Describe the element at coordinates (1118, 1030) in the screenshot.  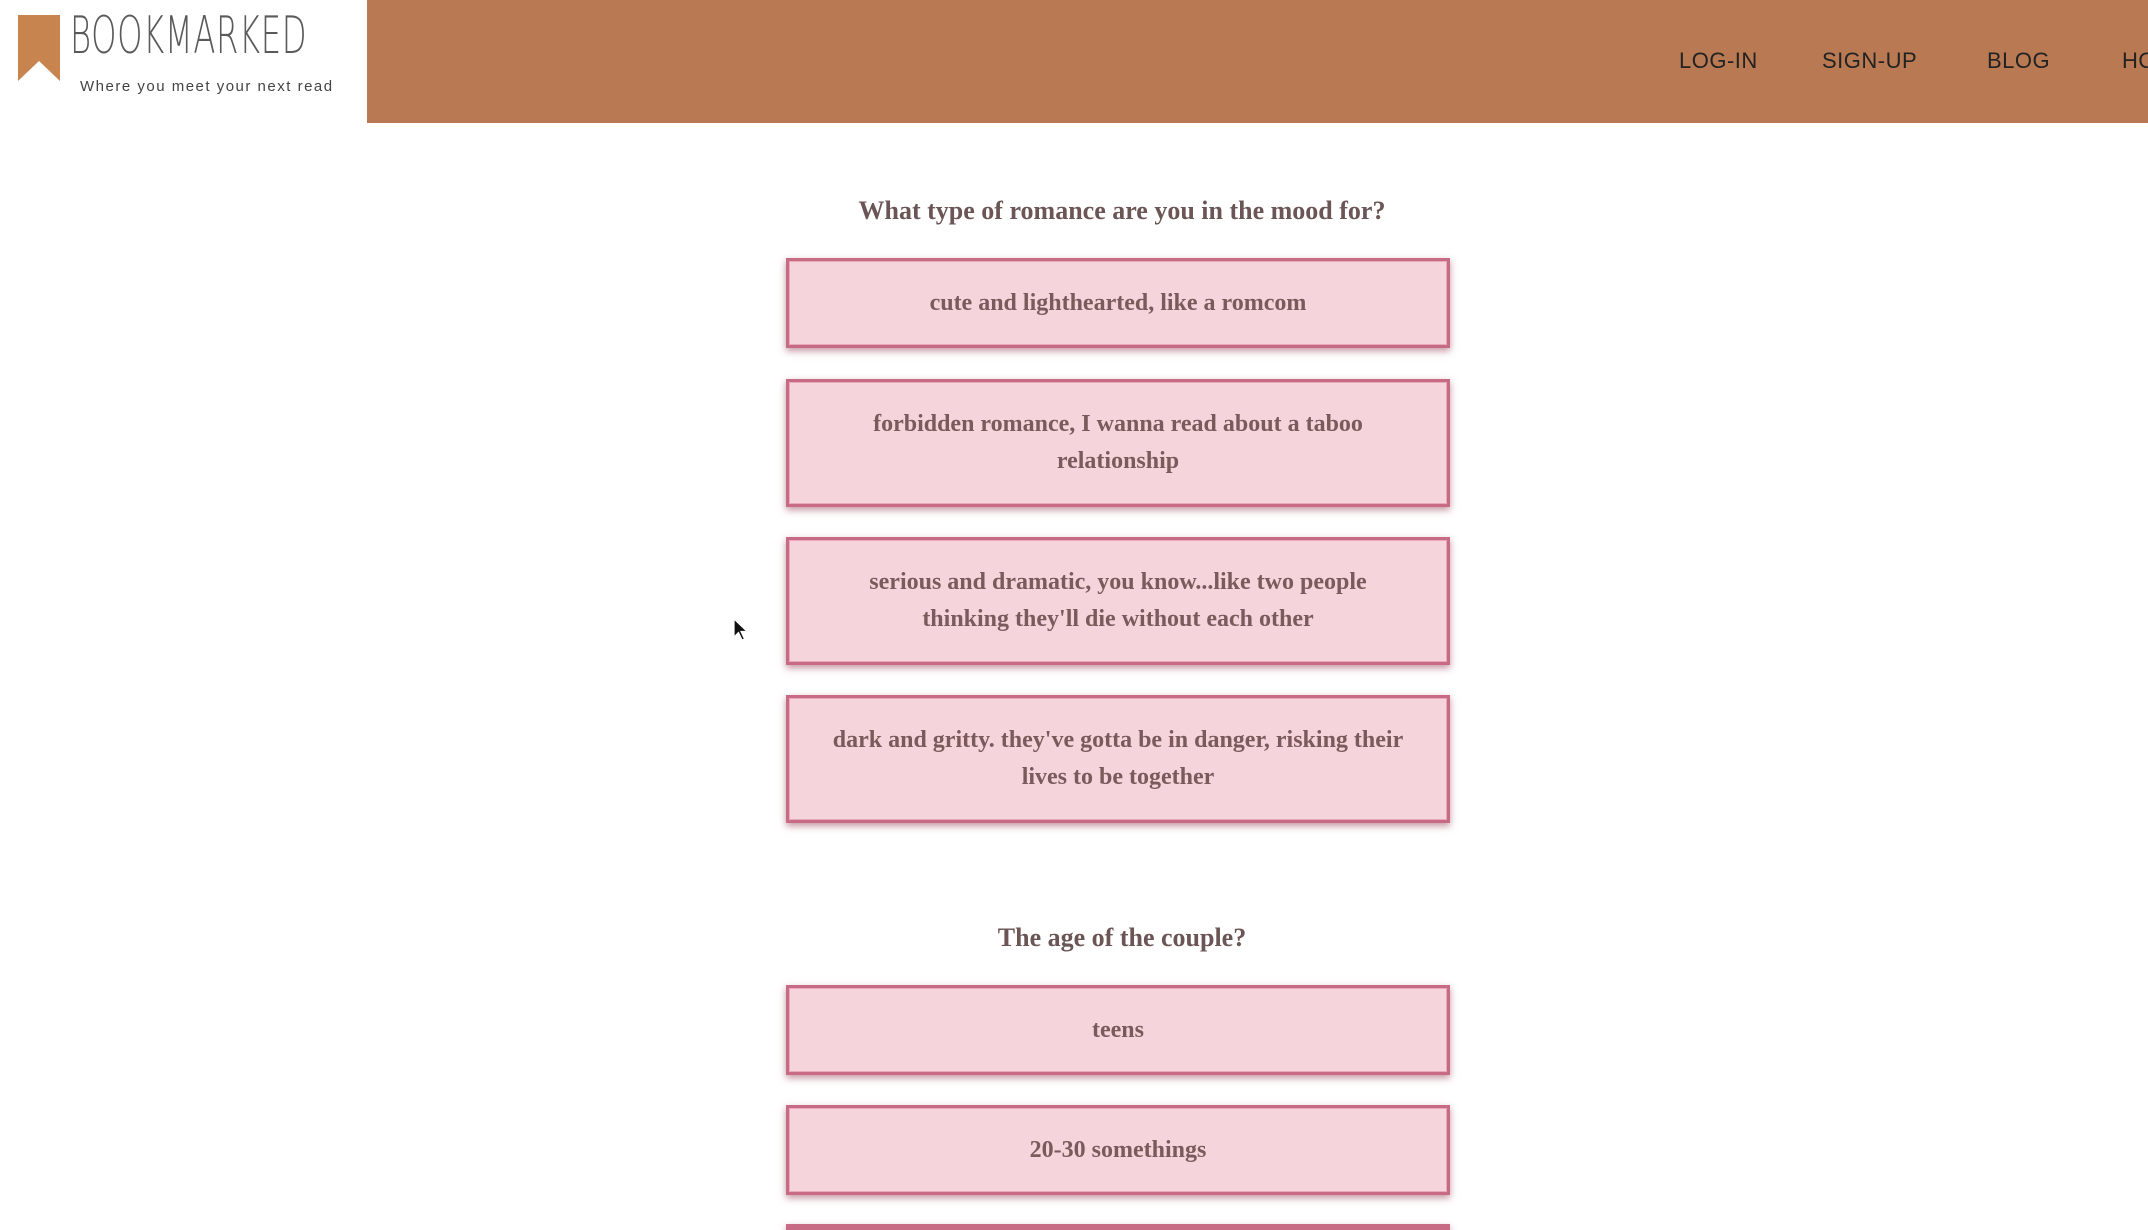
I see `option-teens-button: teens` at that location.